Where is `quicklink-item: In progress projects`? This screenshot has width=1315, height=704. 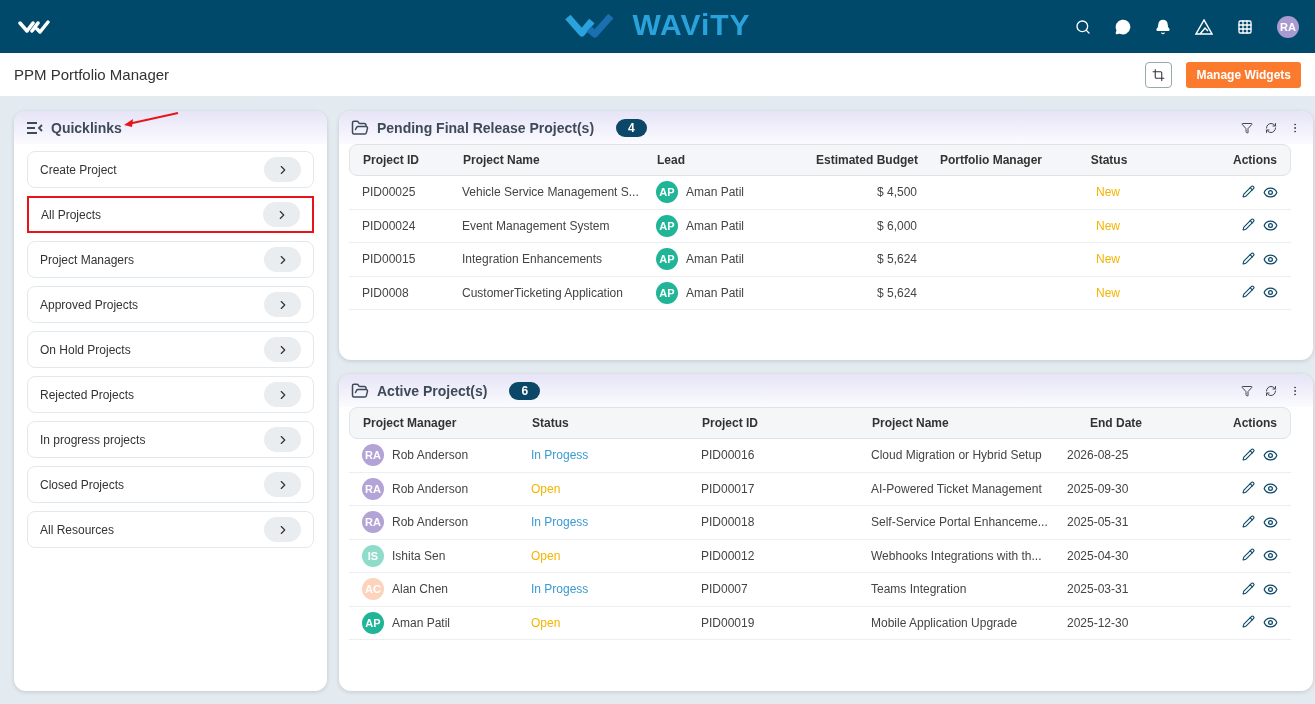
quicklink-item: In progress projects is located at coordinates (170, 439).